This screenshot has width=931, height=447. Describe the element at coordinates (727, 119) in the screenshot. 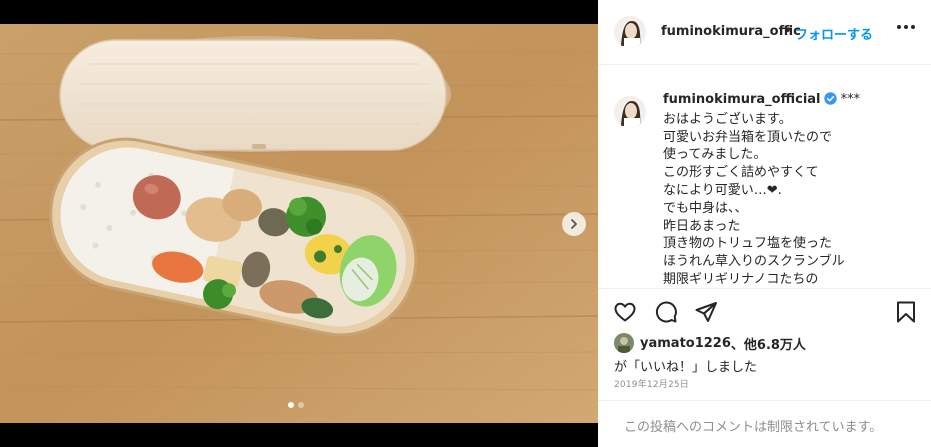

I see `caption-line: おはようございます。` at that location.